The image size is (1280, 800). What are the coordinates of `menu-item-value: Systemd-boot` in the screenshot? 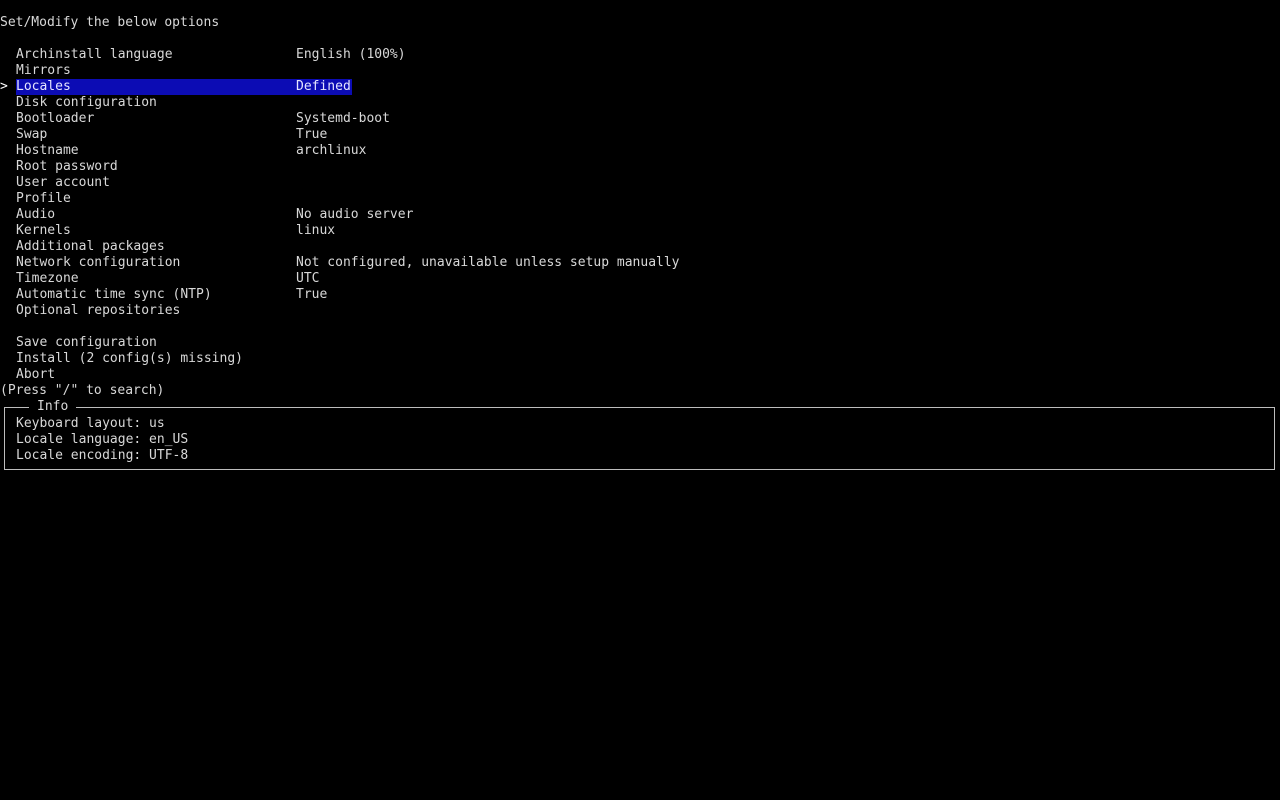 It's located at (343, 118).